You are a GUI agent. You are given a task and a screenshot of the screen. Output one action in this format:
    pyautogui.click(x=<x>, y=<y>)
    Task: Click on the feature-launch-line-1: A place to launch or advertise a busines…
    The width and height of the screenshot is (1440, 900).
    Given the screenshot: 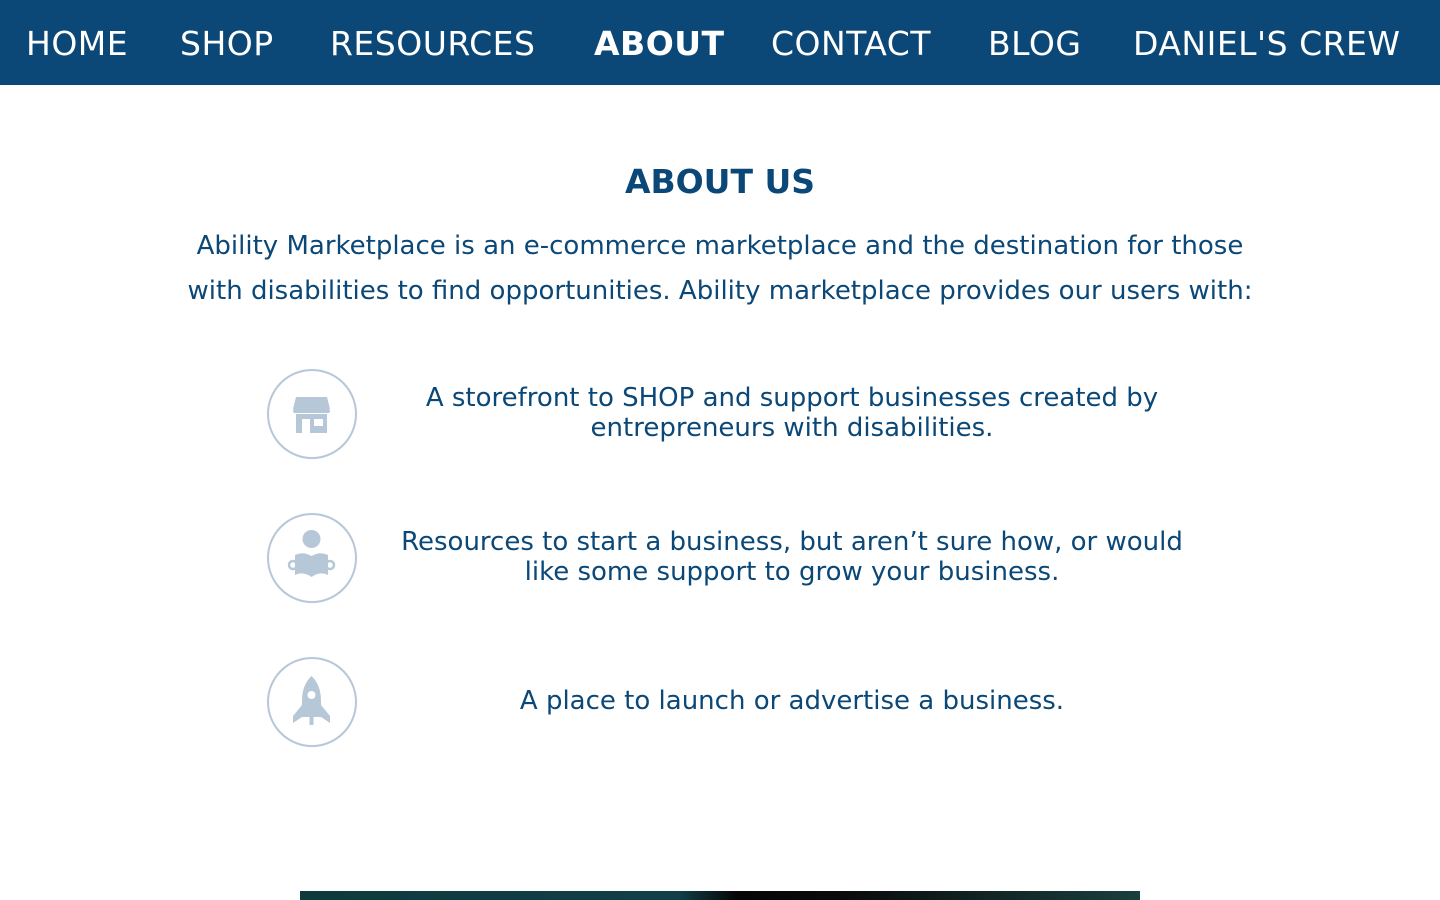 What is the action you would take?
    pyautogui.click(x=792, y=701)
    